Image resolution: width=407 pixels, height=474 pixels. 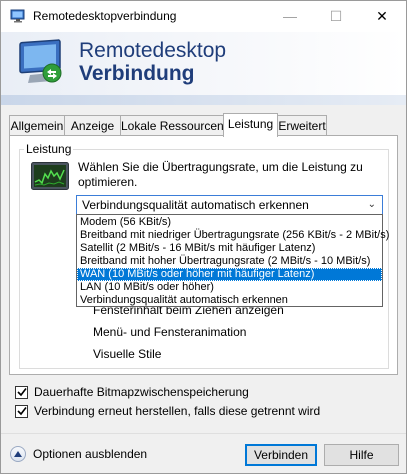 What do you see at coordinates (229, 222) in the screenshot?
I see `dropdown-option-modem: Modem (56 KBit/s)` at bounding box center [229, 222].